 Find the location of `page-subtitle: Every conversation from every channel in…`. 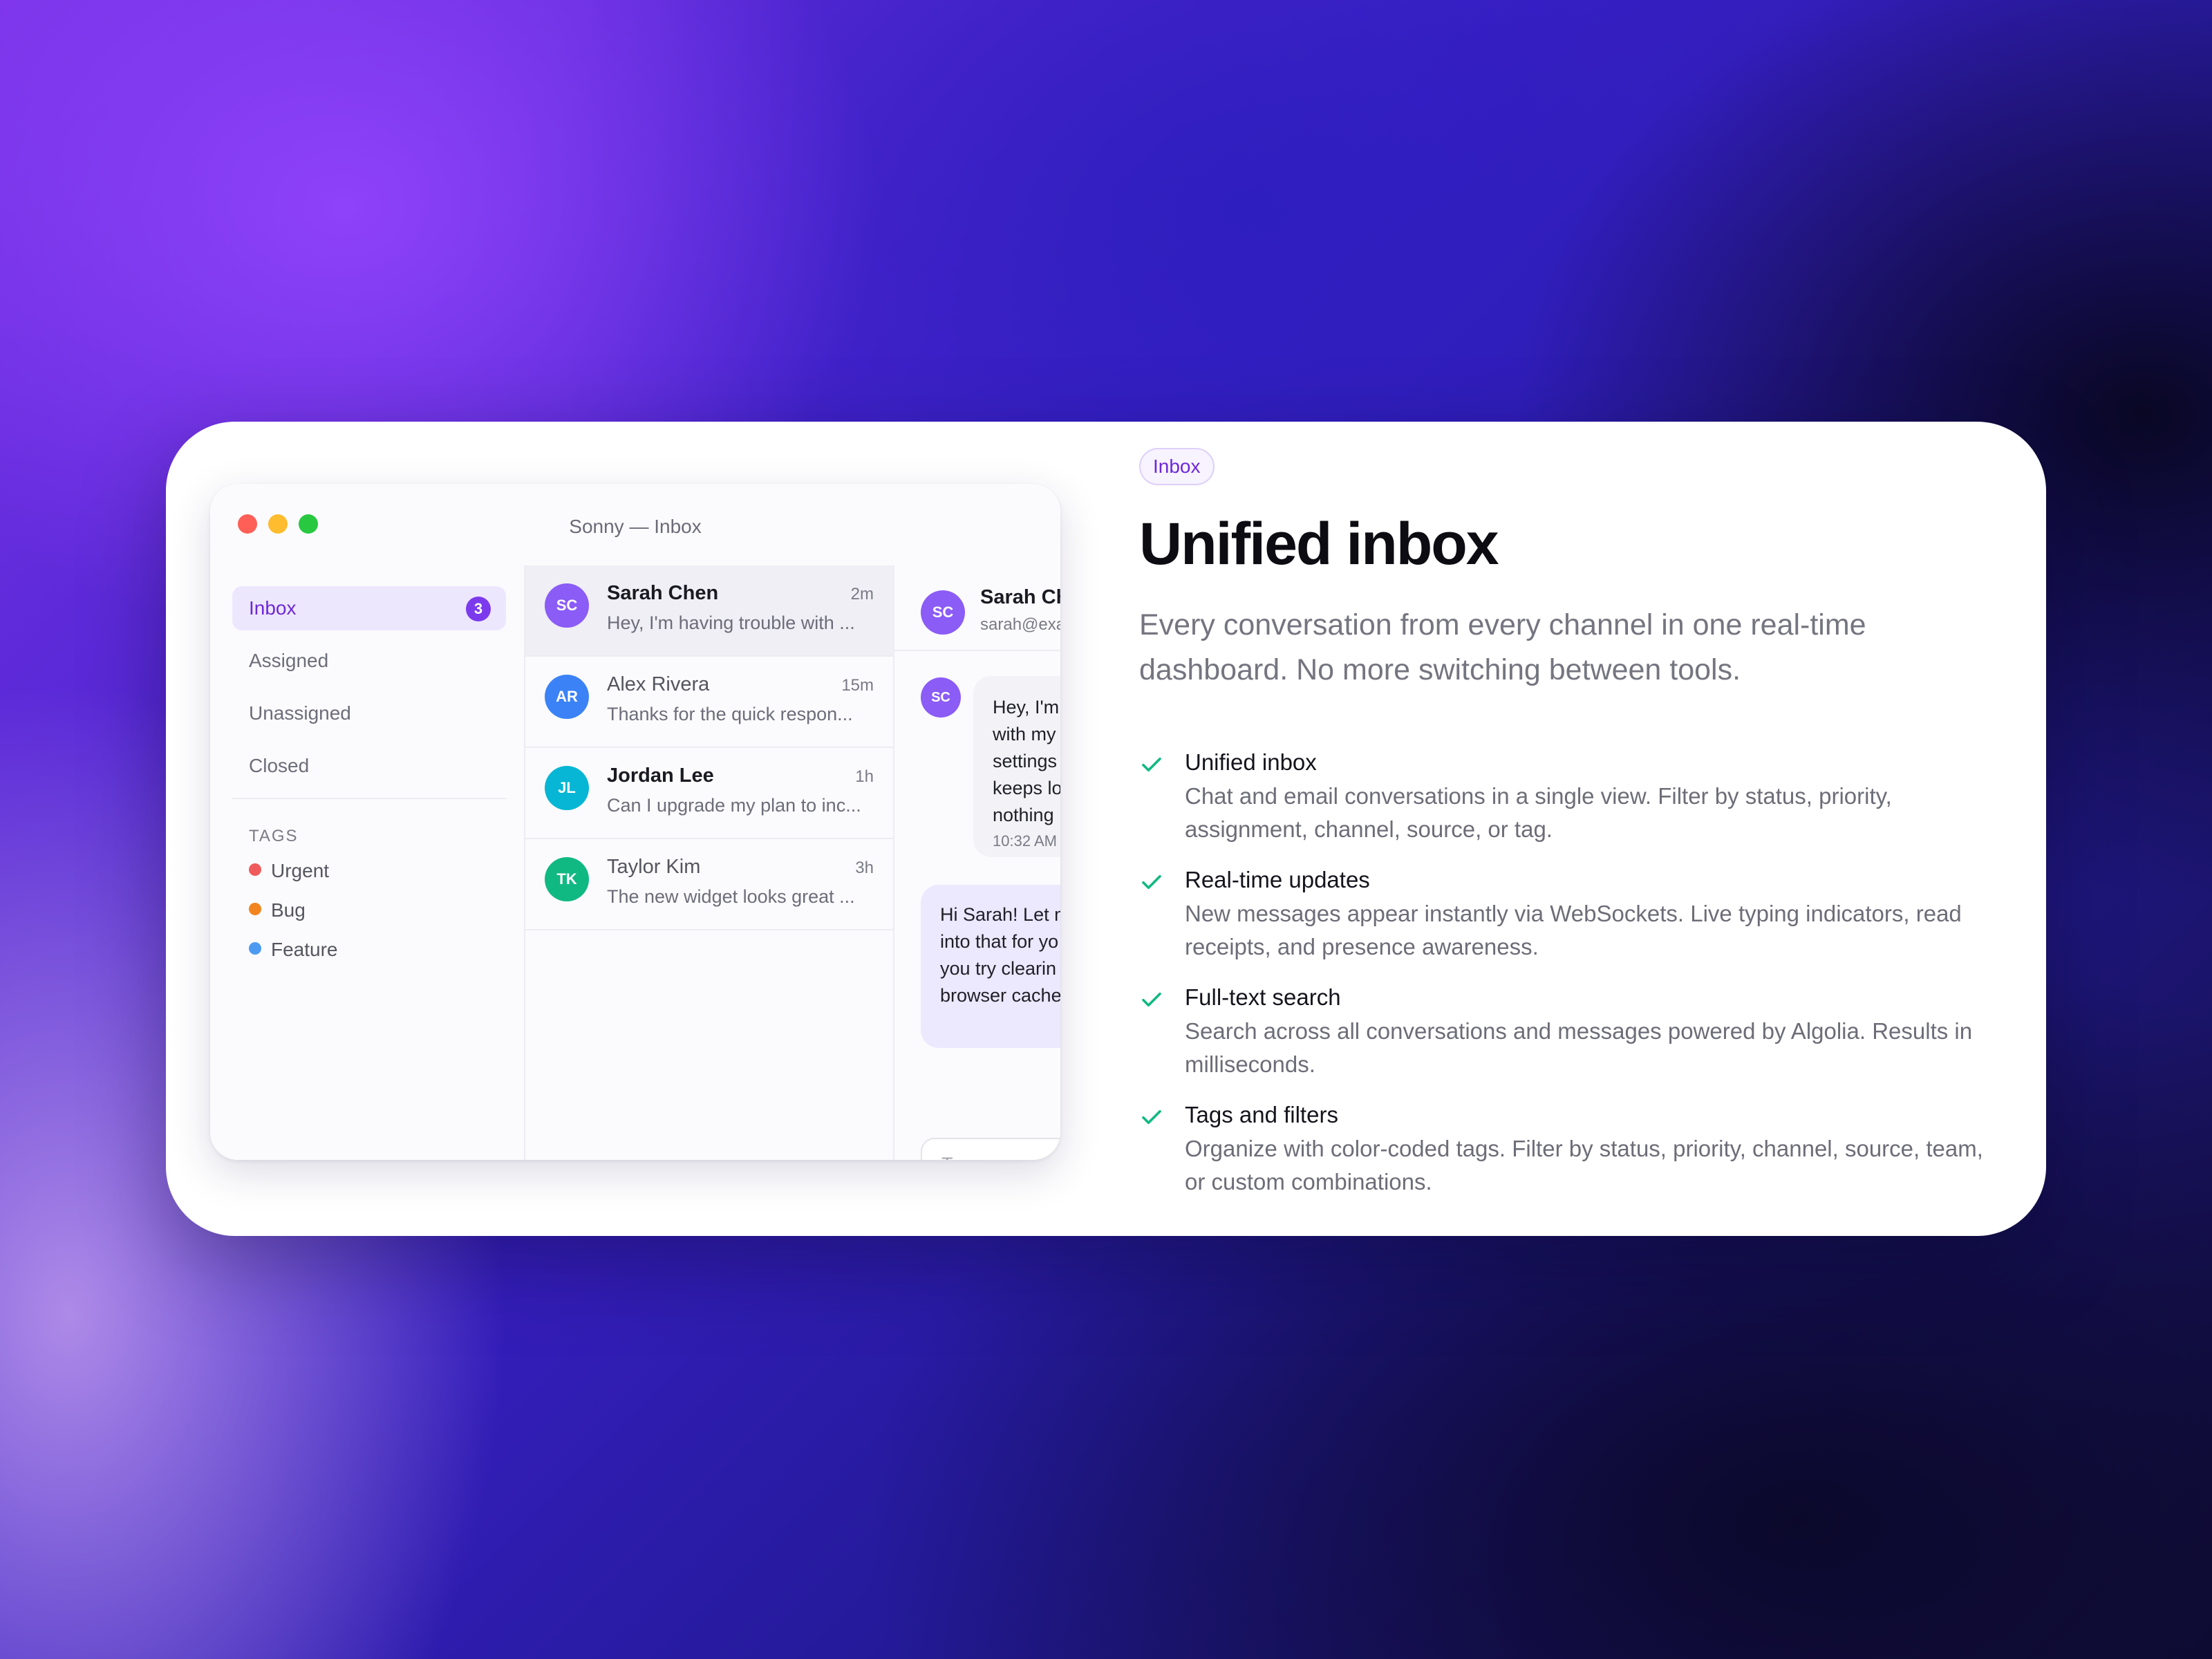

page-subtitle: Every conversation from every channel in… is located at coordinates (1502, 647).